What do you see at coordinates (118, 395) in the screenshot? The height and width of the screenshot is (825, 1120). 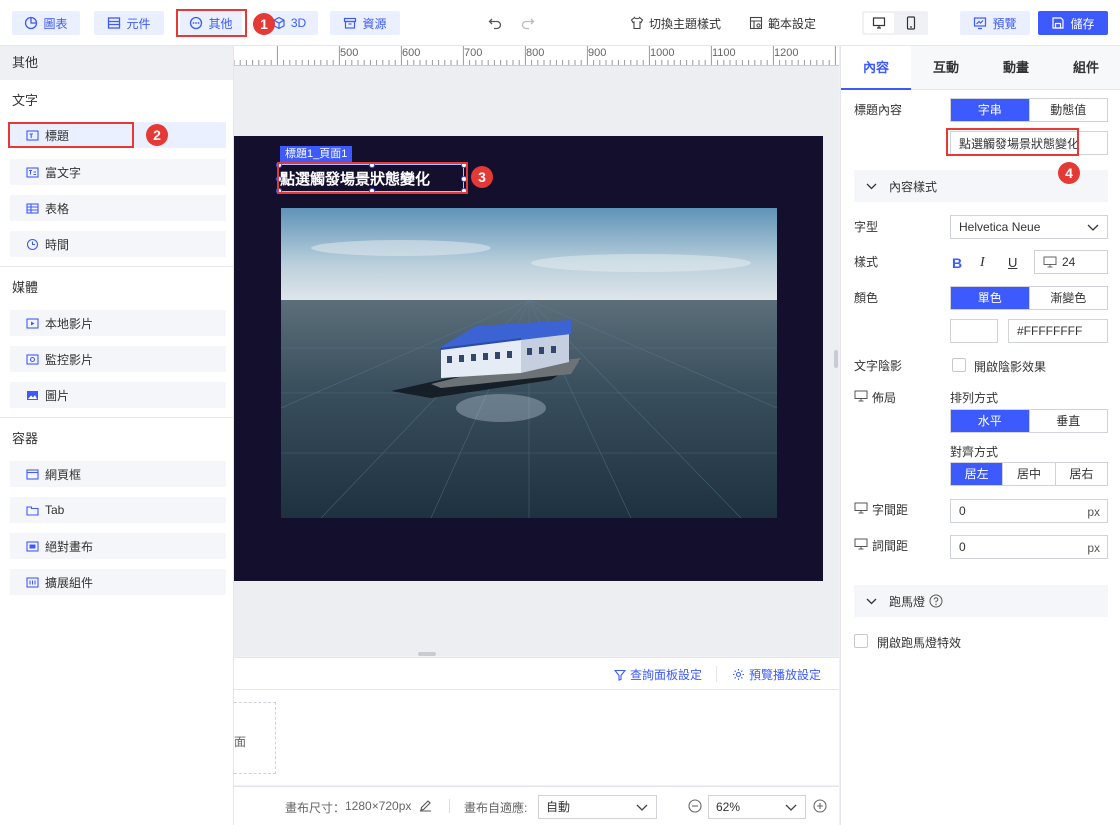 I see `library-item-image: 圖片` at bounding box center [118, 395].